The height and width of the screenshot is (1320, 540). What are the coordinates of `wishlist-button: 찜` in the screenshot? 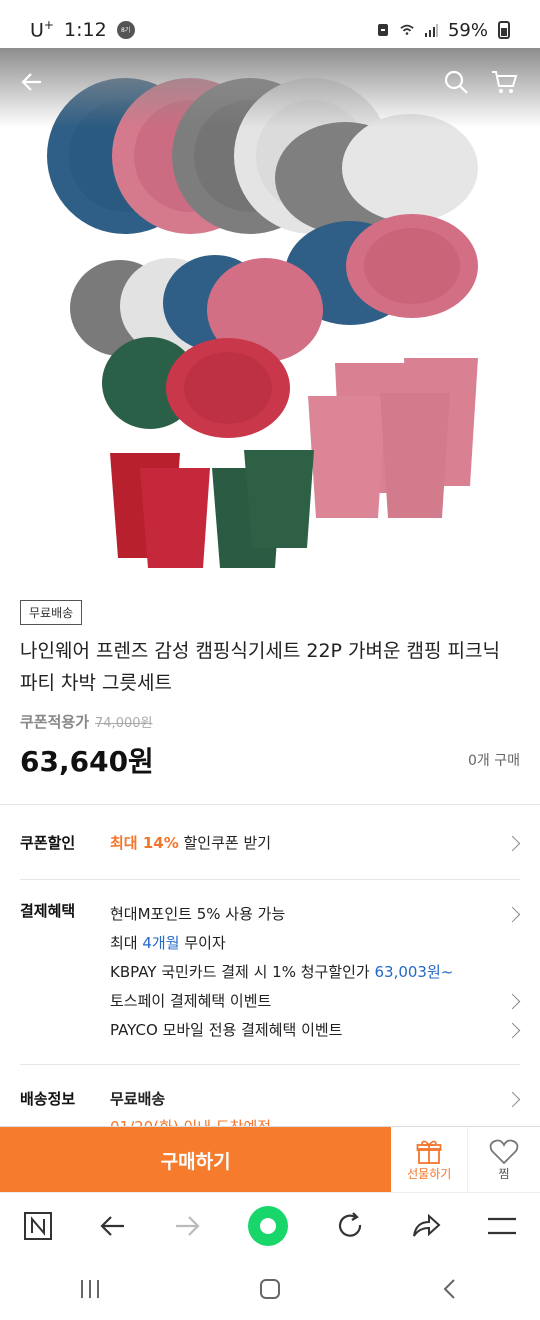 It's located at (504, 1160).